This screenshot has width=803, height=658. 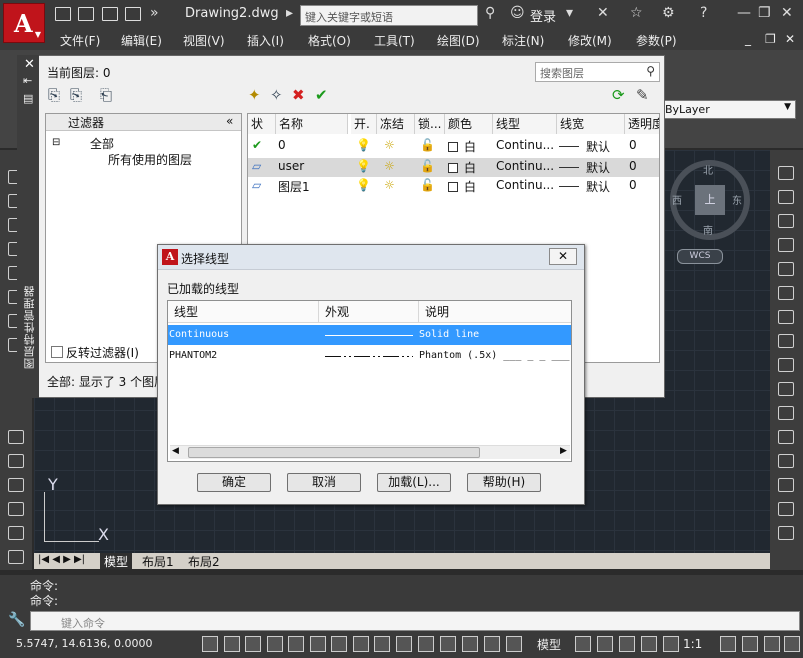 I want to click on new-layer-icon: ✦, so click(x=254, y=95).